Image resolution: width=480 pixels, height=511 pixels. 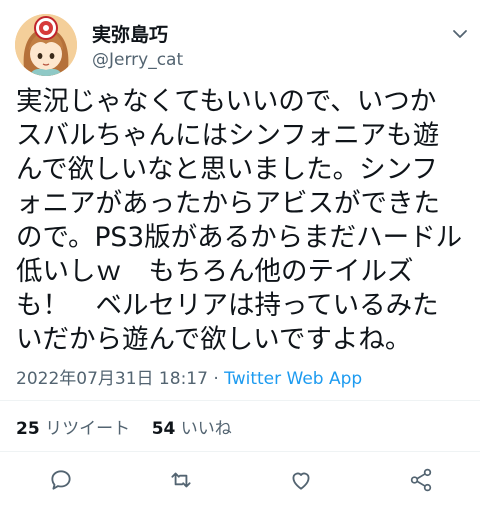 I want to click on tweet-text-line: 低いしｗ もちろん他のテイルズ, so click(x=215, y=271).